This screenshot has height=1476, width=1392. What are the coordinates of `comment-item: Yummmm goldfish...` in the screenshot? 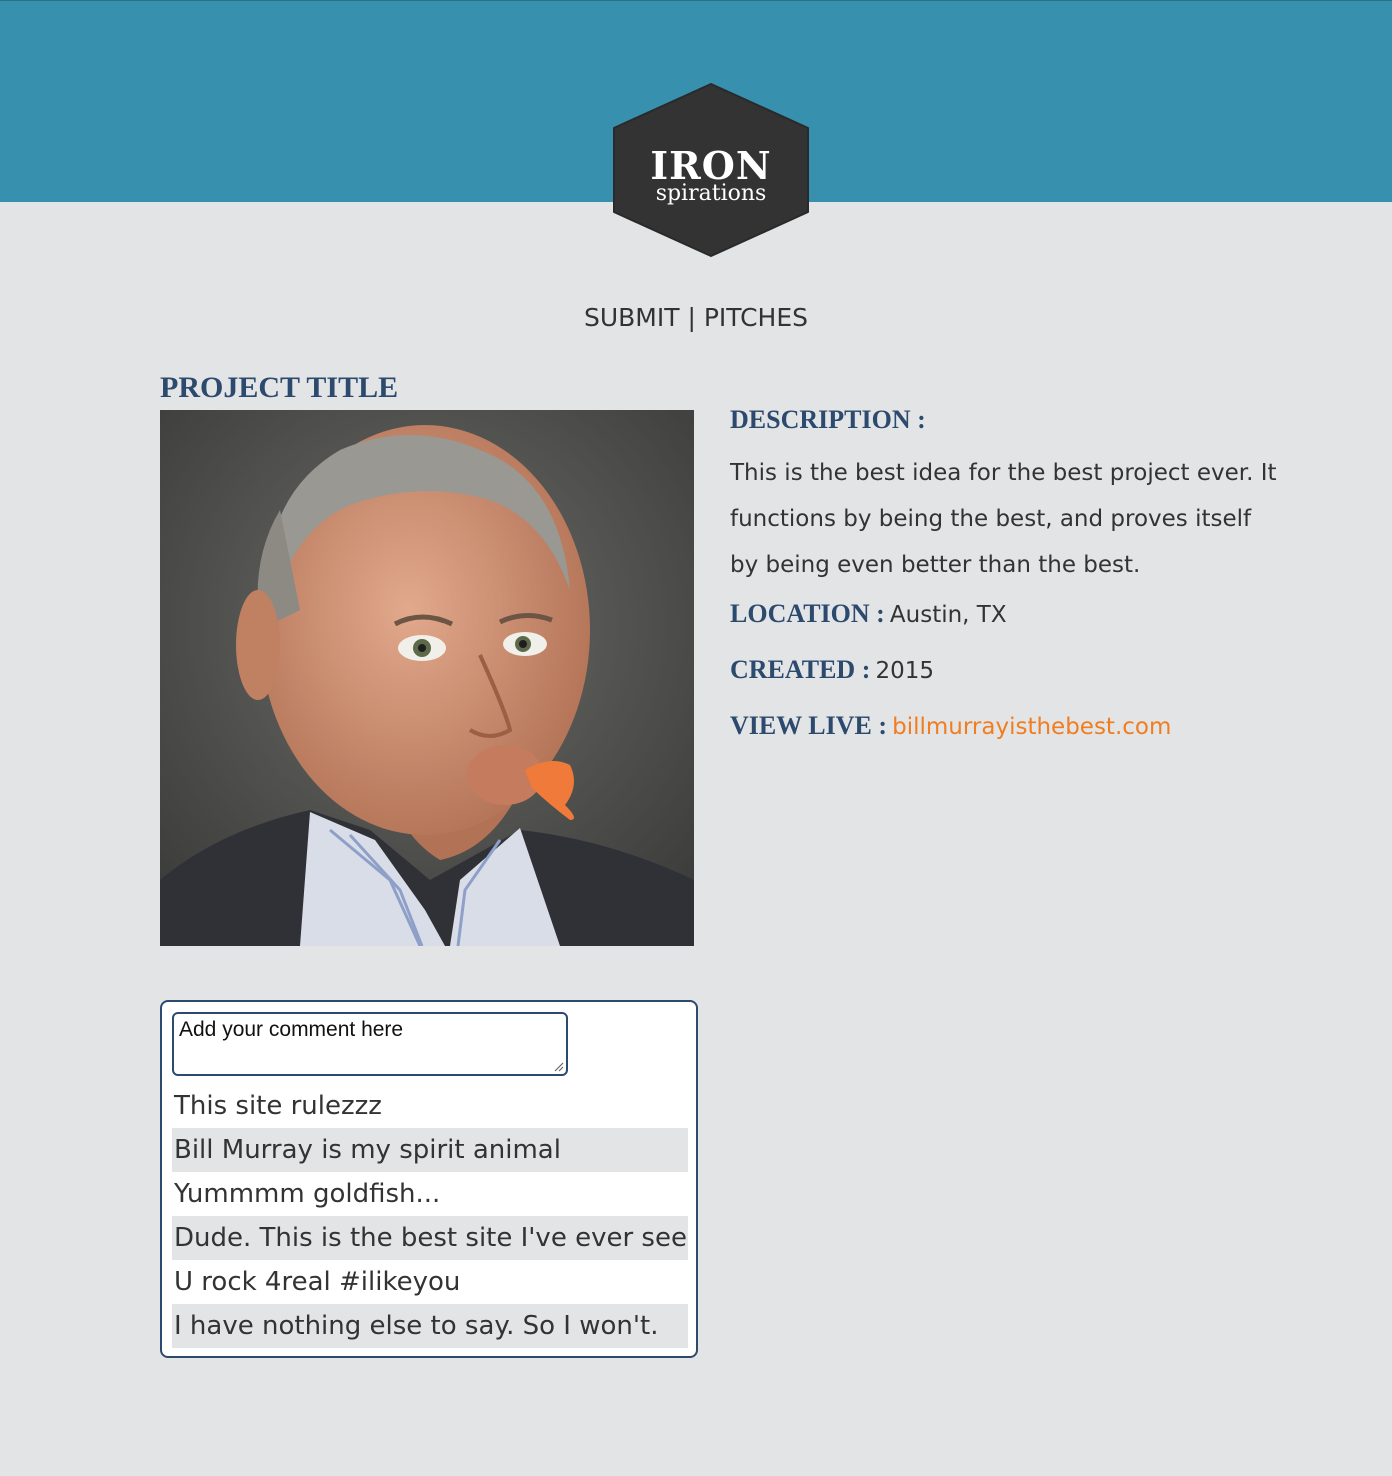 It's located at (307, 1194).